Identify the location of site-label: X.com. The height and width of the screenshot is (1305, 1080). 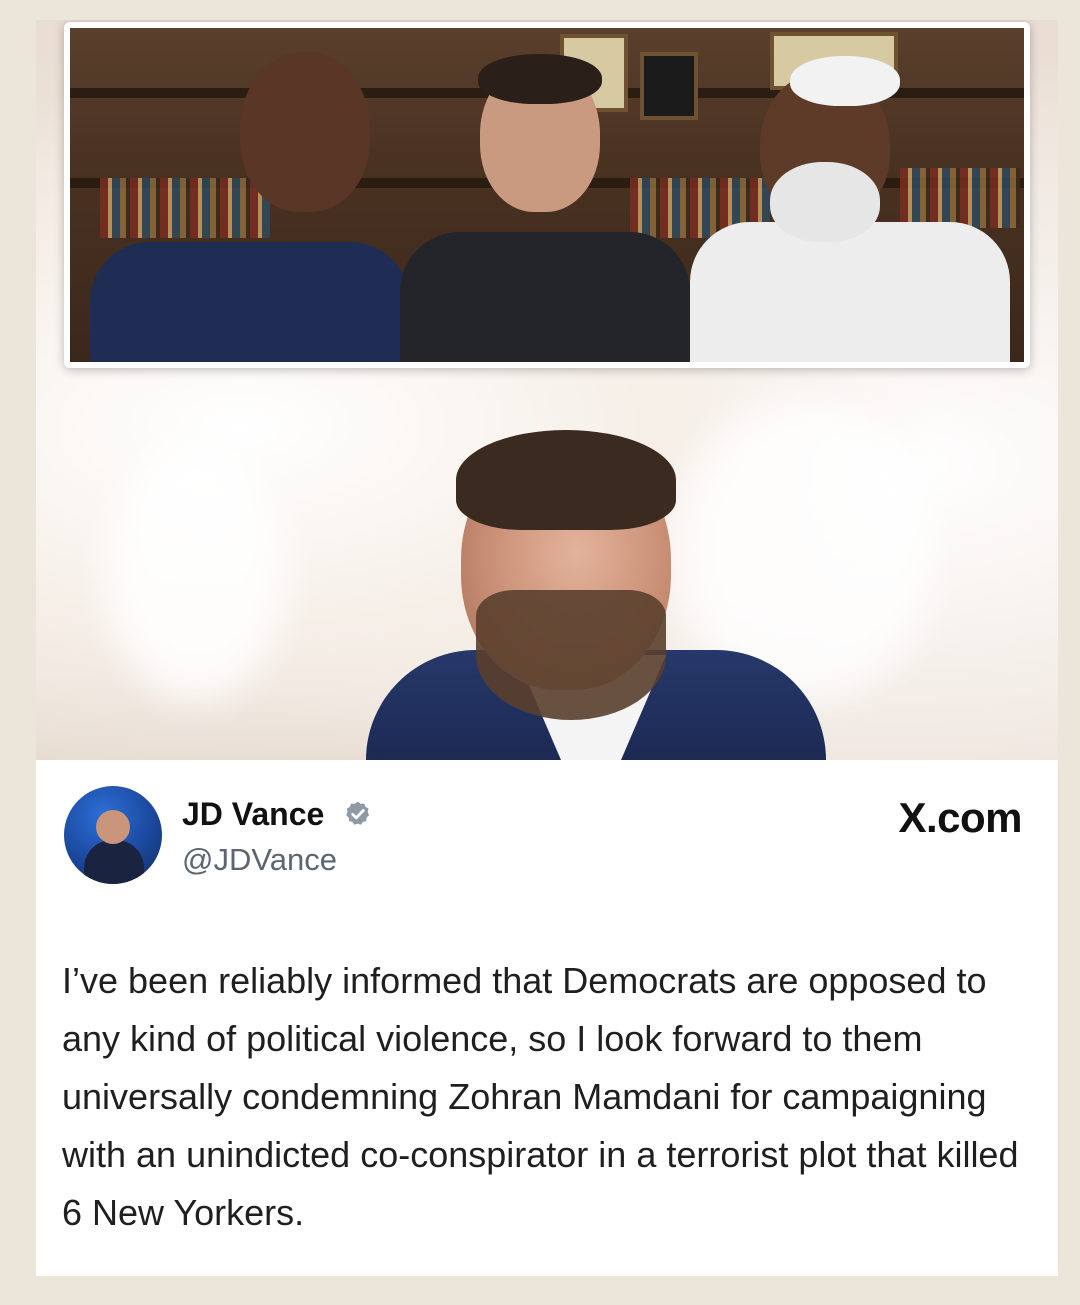
(960, 817).